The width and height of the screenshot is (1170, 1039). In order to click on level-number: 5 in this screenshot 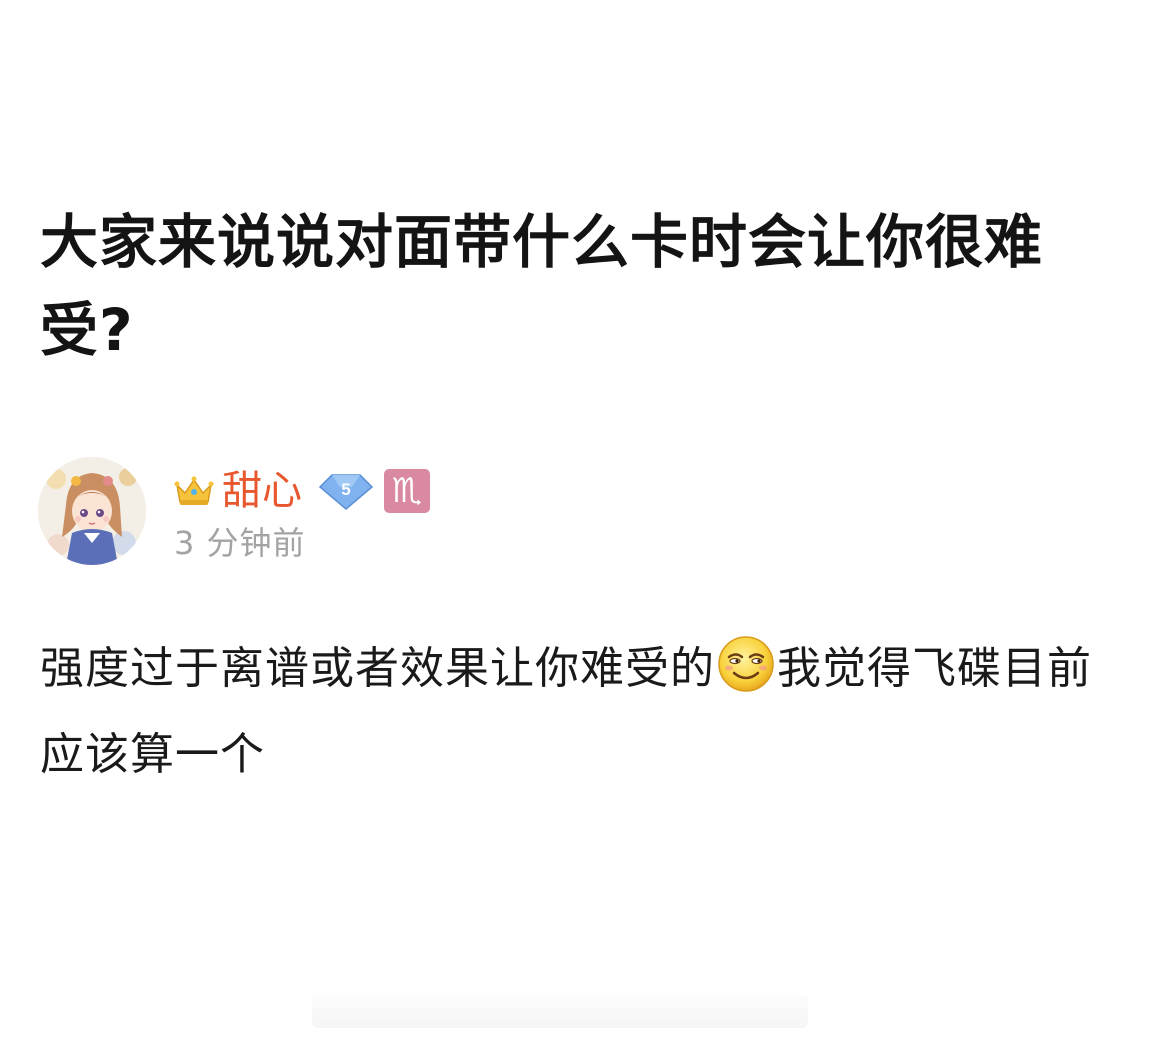, I will do `click(345, 489)`.